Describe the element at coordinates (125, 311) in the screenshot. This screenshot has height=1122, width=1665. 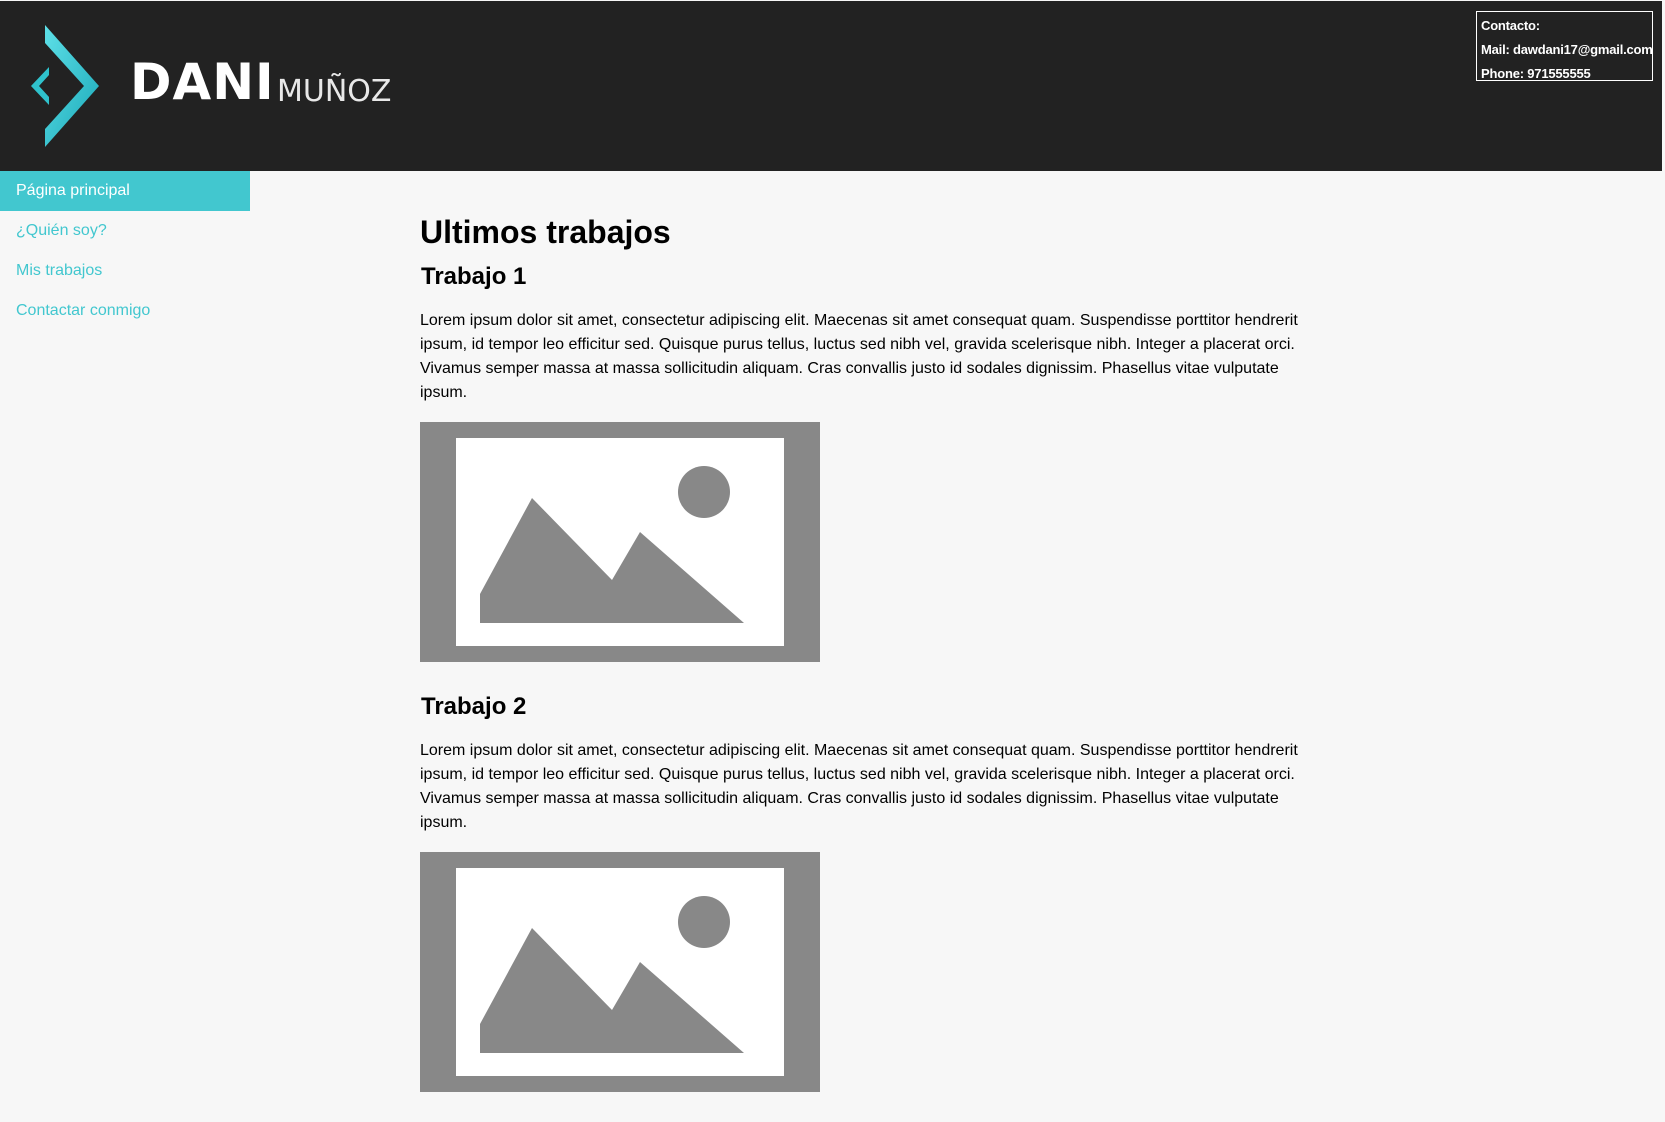
I see `nav-item-contactar: Contactar conmigo` at that location.